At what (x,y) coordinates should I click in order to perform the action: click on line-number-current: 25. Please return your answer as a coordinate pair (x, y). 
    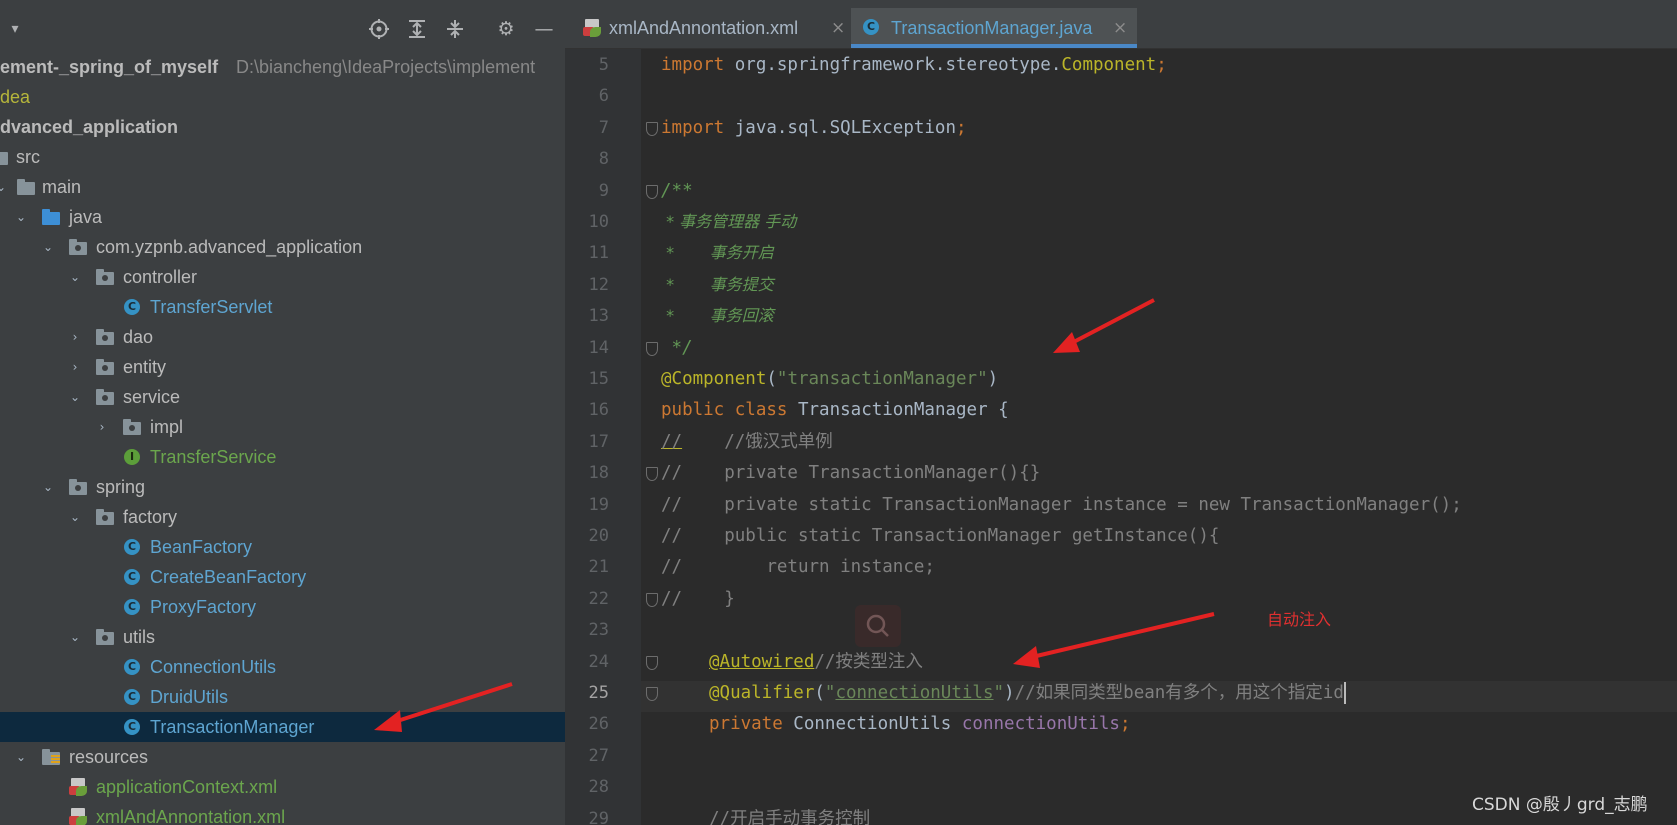
    Looking at the image, I should click on (598, 693).